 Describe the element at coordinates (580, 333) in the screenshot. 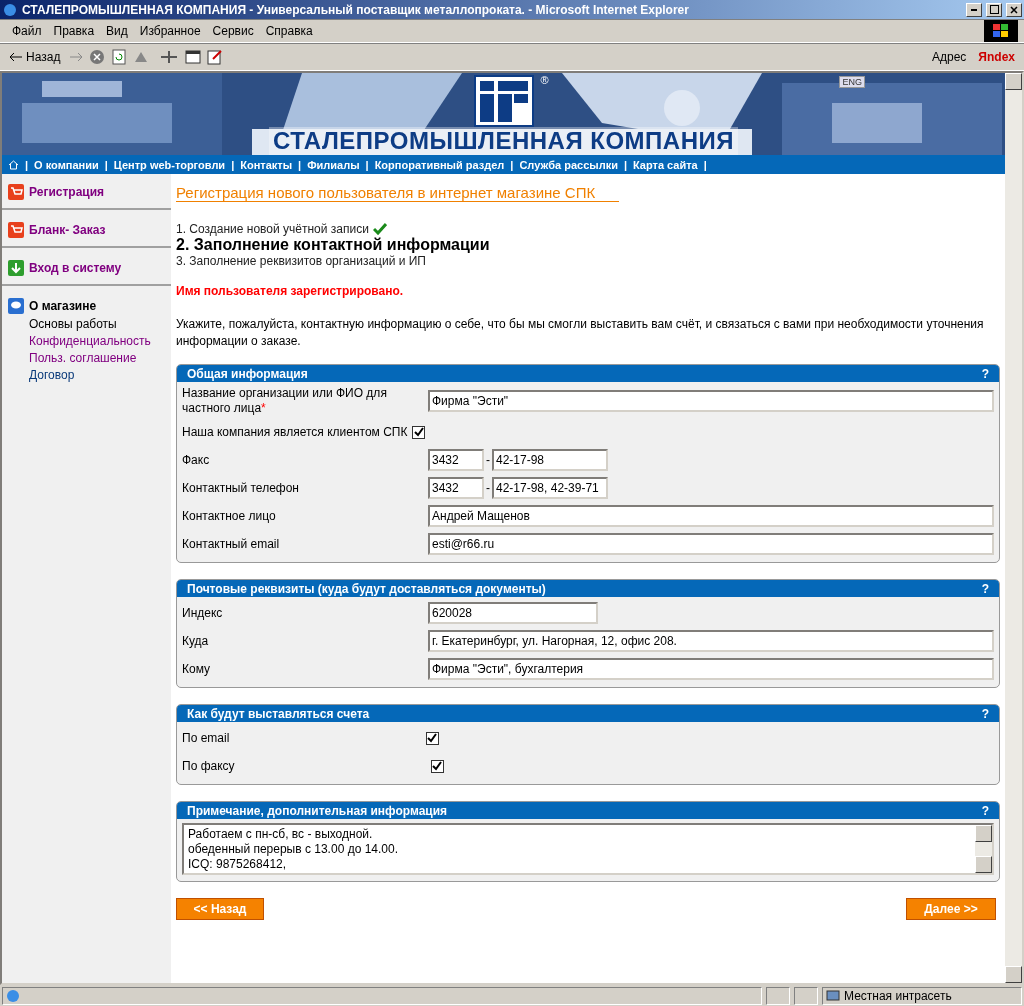

I see `intro-text: Укажите, пожалуйста, контактную информацию о себе, что бы мы смогли выставить вам счёт, и связаться с вами при необходимости уточнения информации о заказе.` at that location.